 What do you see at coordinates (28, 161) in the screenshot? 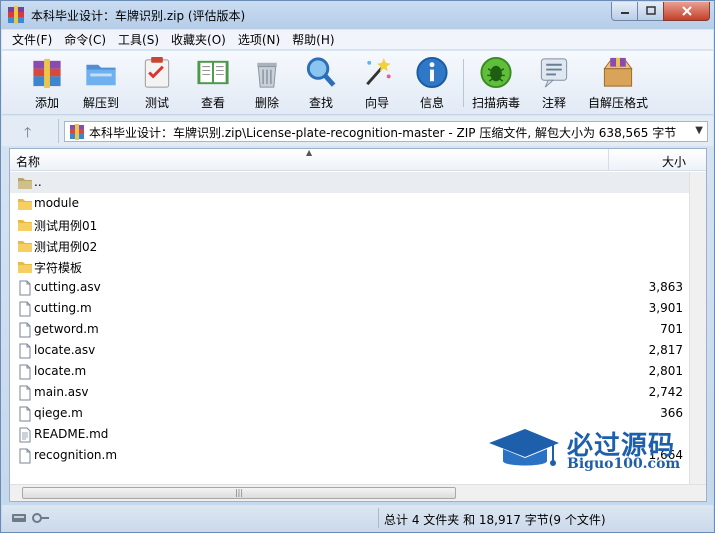
I see `column-name-header: 名称` at bounding box center [28, 161].